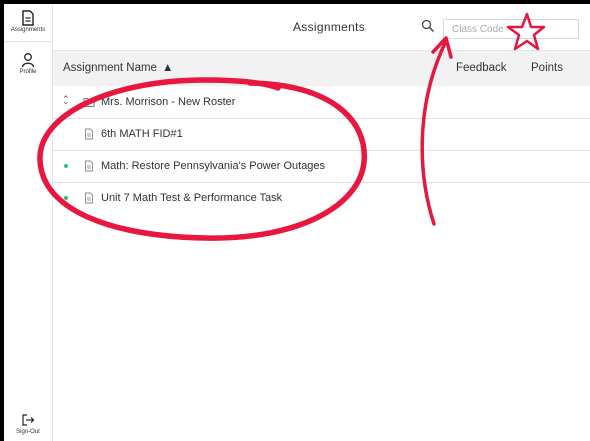 Image resolution: width=590 pixels, height=441 pixels. What do you see at coordinates (89, 102) in the screenshot?
I see `folder-icon` at bounding box center [89, 102].